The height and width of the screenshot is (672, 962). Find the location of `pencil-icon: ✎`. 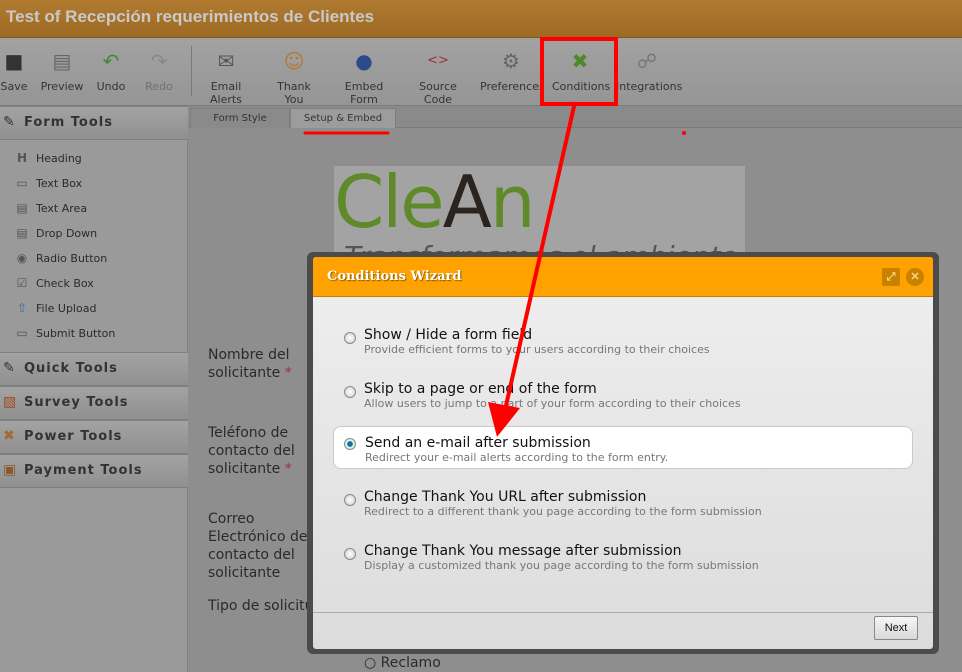

pencil-icon: ✎ is located at coordinates (9, 122).